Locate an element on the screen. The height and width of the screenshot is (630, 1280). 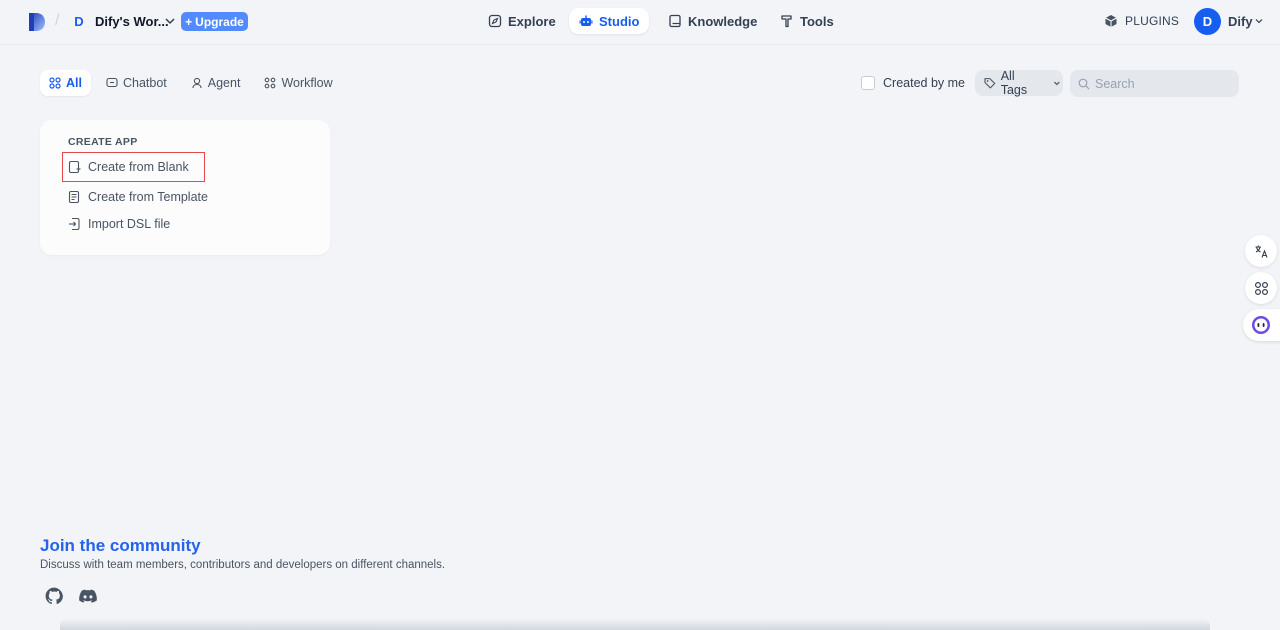
tab-chatbot: Chatbot is located at coordinates (136, 83).